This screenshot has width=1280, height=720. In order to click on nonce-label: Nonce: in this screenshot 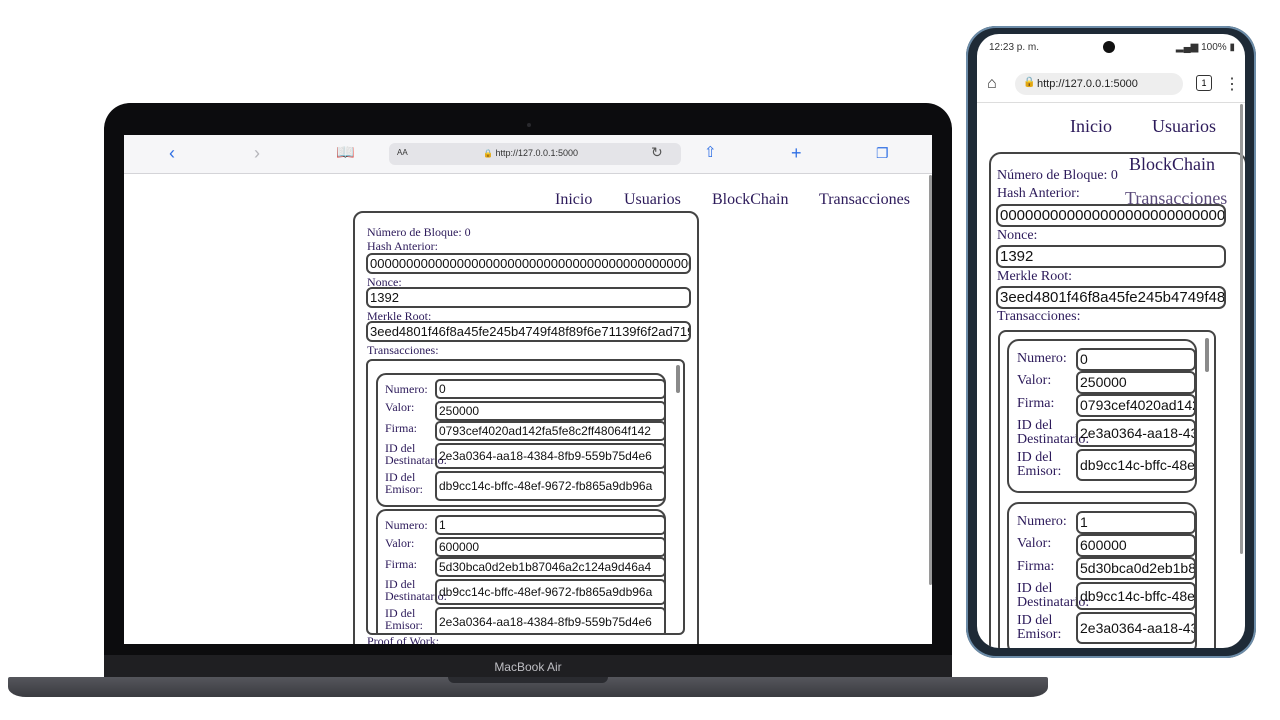, I will do `click(1017, 235)`.